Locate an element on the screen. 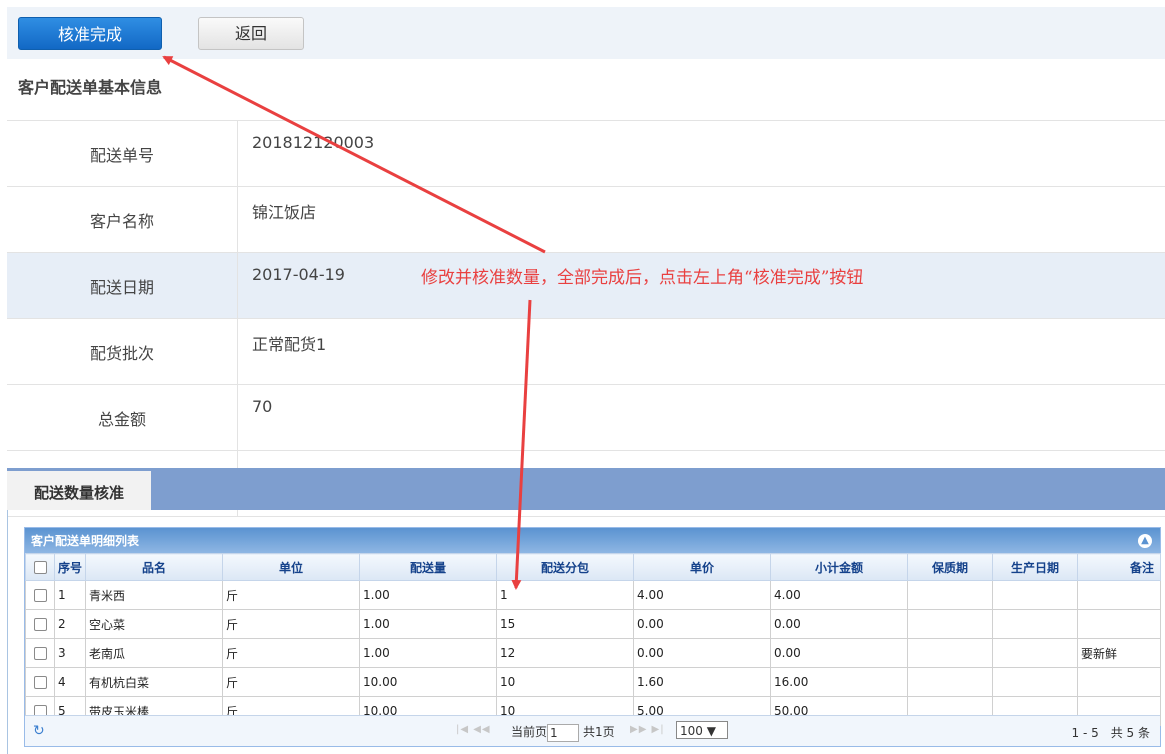 Image resolution: width=1165 pixels, height=754 pixels. column-header: 序号 is located at coordinates (70, 567).